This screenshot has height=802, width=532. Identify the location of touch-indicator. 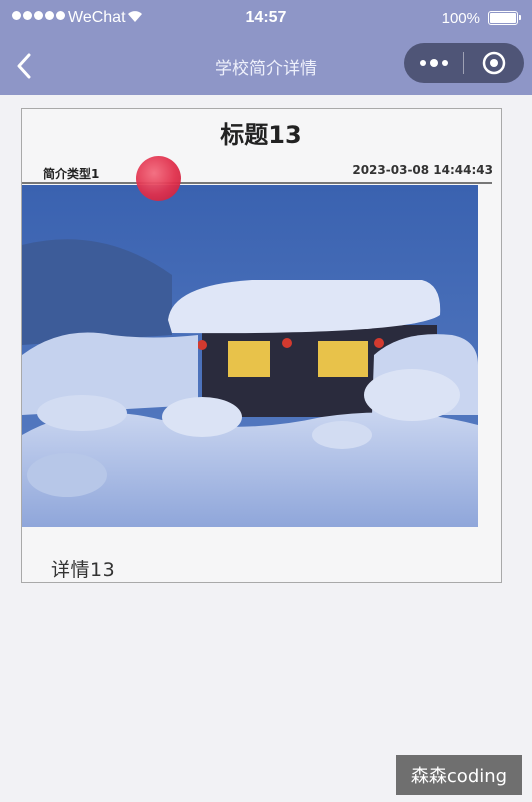
(158, 178).